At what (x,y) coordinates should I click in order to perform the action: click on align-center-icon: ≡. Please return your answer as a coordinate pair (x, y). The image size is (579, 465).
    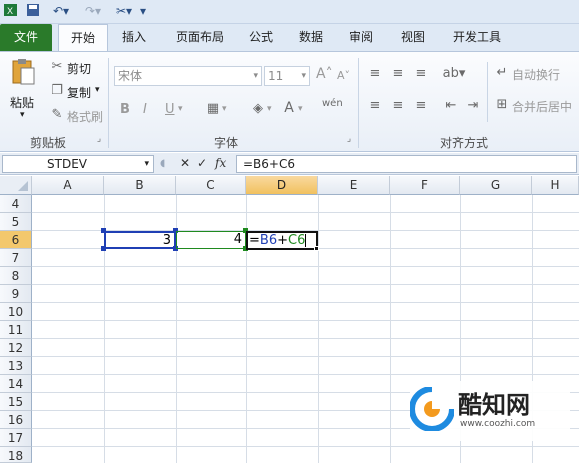
    Looking at the image, I should click on (398, 105).